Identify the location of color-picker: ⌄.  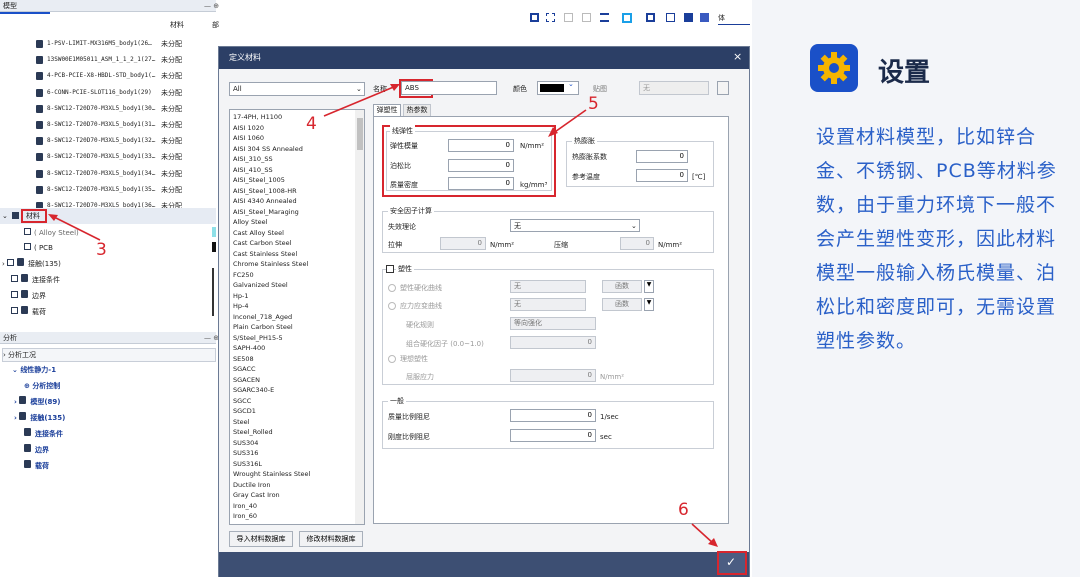
(558, 87).